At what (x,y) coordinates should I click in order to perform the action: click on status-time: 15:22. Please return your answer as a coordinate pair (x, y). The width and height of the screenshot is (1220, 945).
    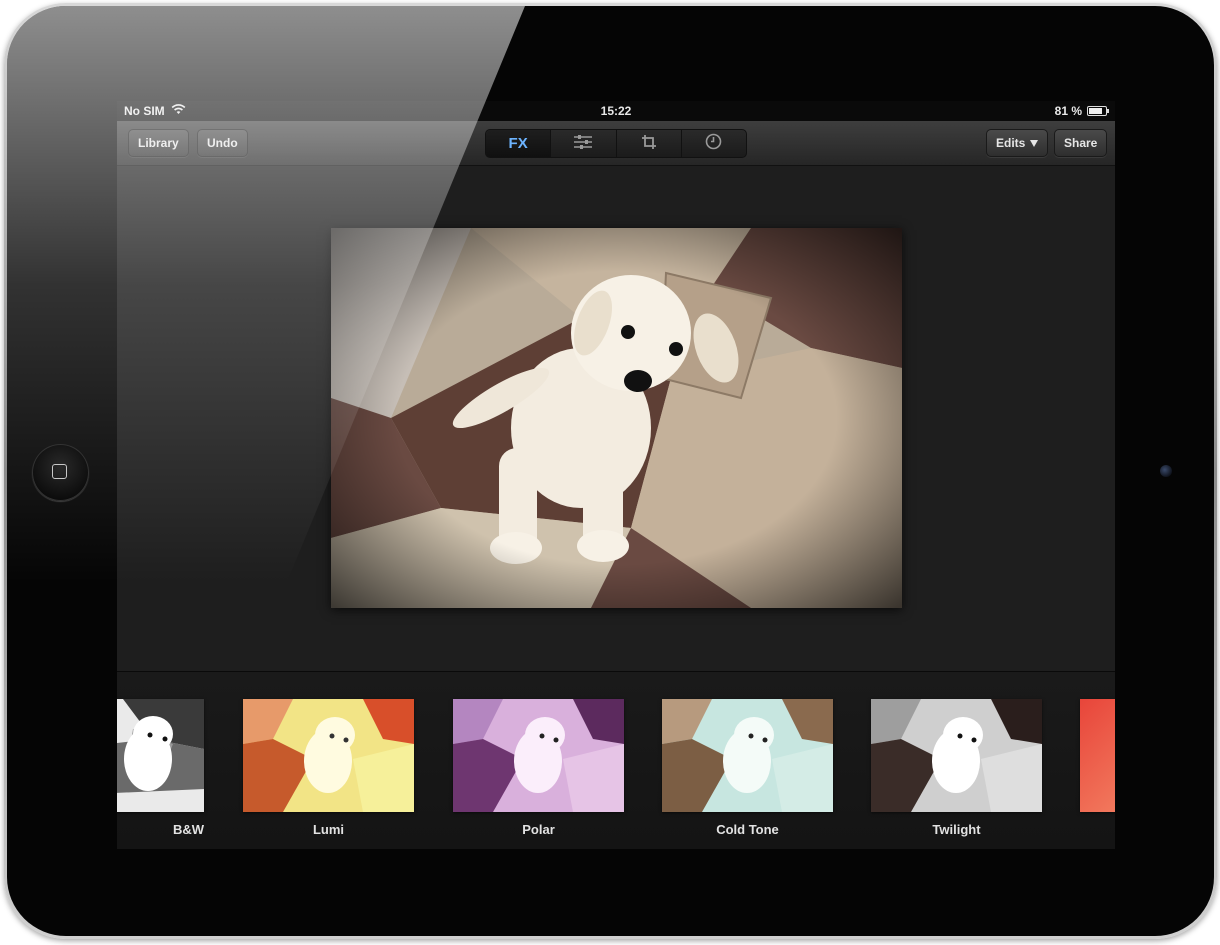
    Looking at the image, I should click on (616, 111).